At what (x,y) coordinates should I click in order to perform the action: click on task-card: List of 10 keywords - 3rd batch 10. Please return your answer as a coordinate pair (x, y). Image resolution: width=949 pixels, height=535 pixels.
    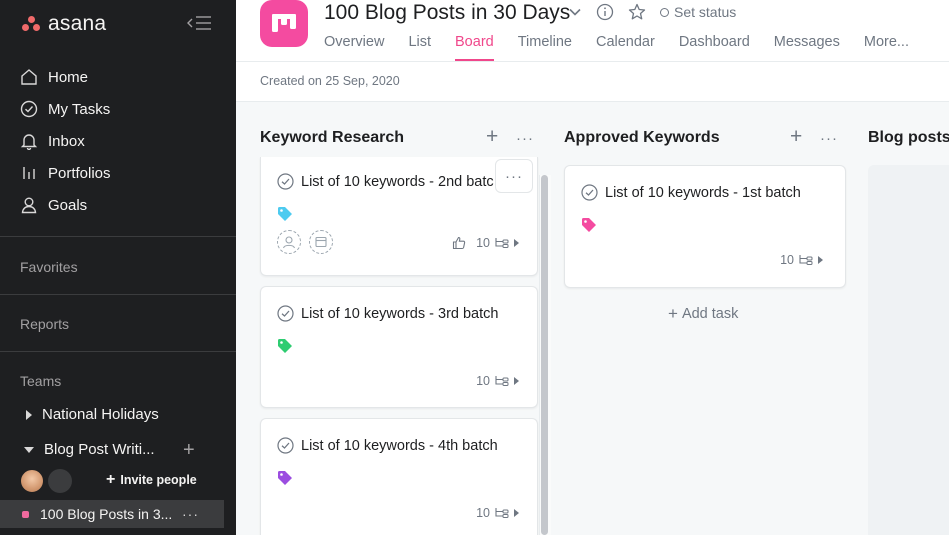
    Looking at the image, I should click on (399, 347).